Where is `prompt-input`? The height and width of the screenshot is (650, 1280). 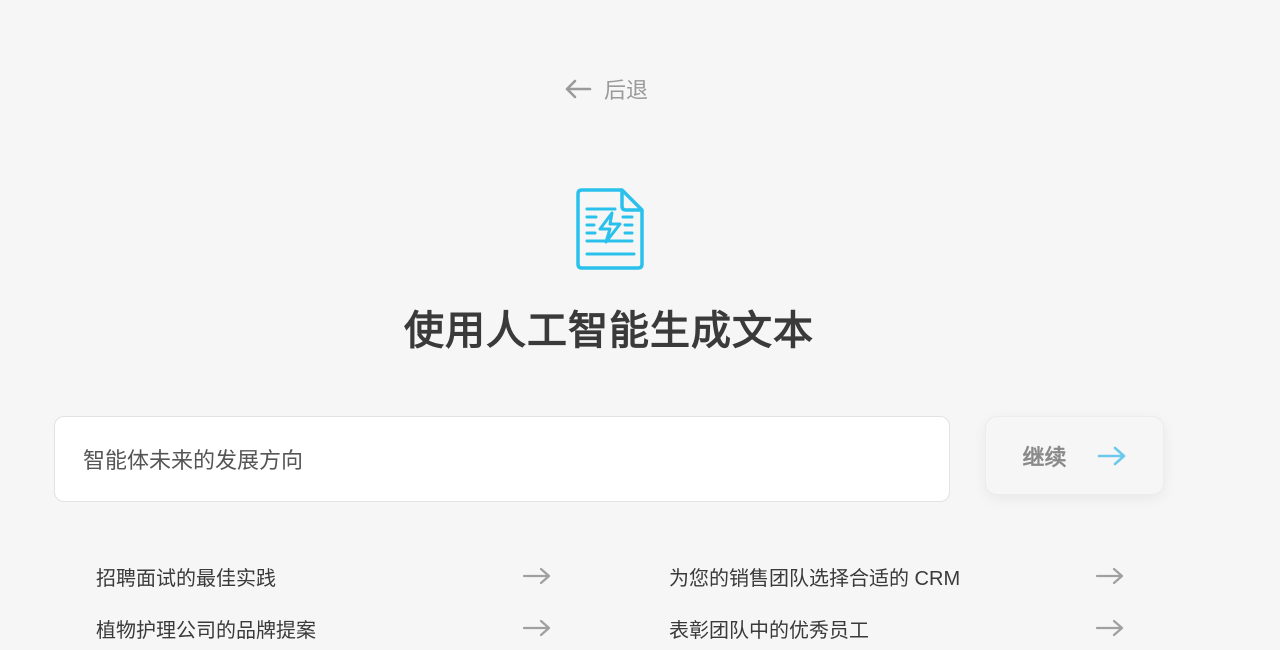
prompt-input is located at coordinates (502, 459).